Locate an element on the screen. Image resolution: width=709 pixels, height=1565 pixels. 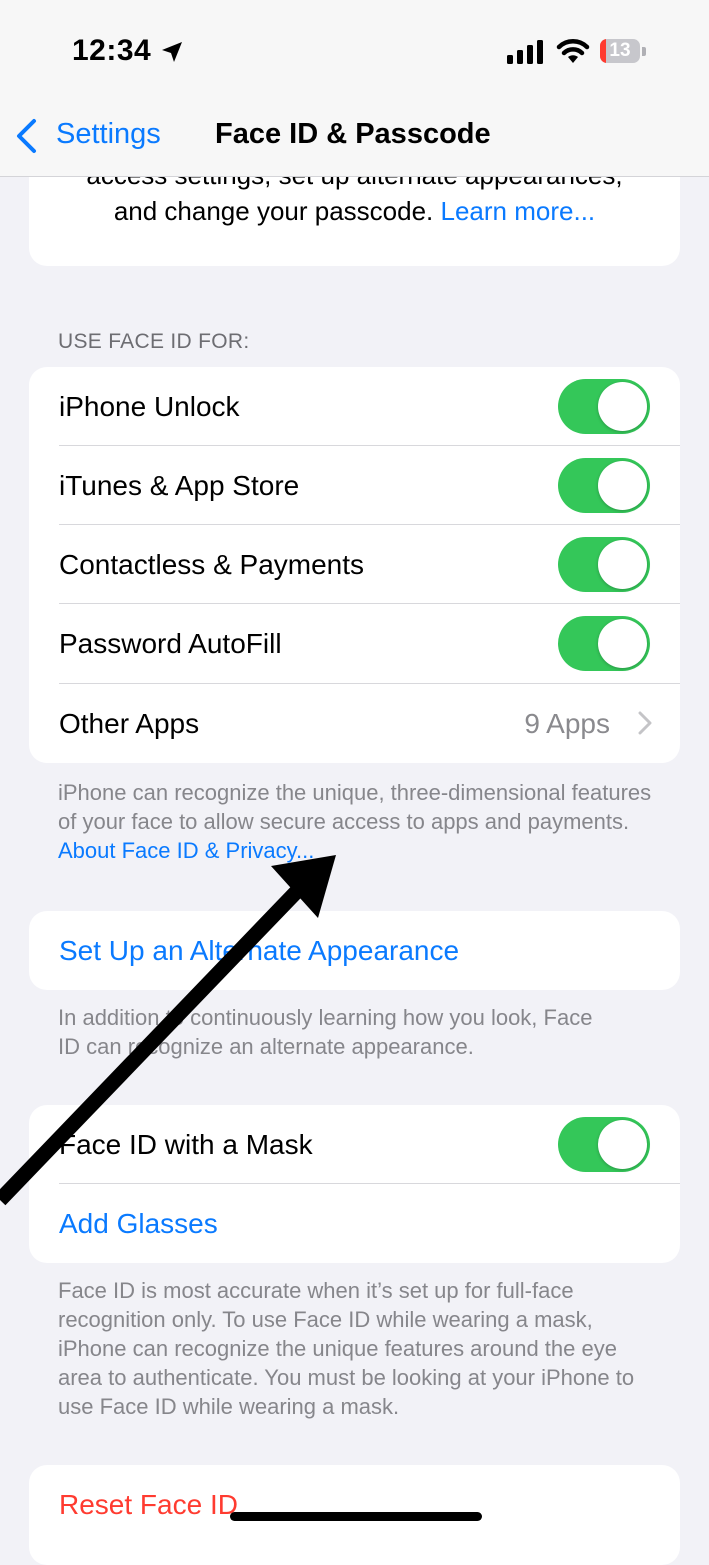
other-apps-count: 9 Apps is located at coordinates (567, 723).